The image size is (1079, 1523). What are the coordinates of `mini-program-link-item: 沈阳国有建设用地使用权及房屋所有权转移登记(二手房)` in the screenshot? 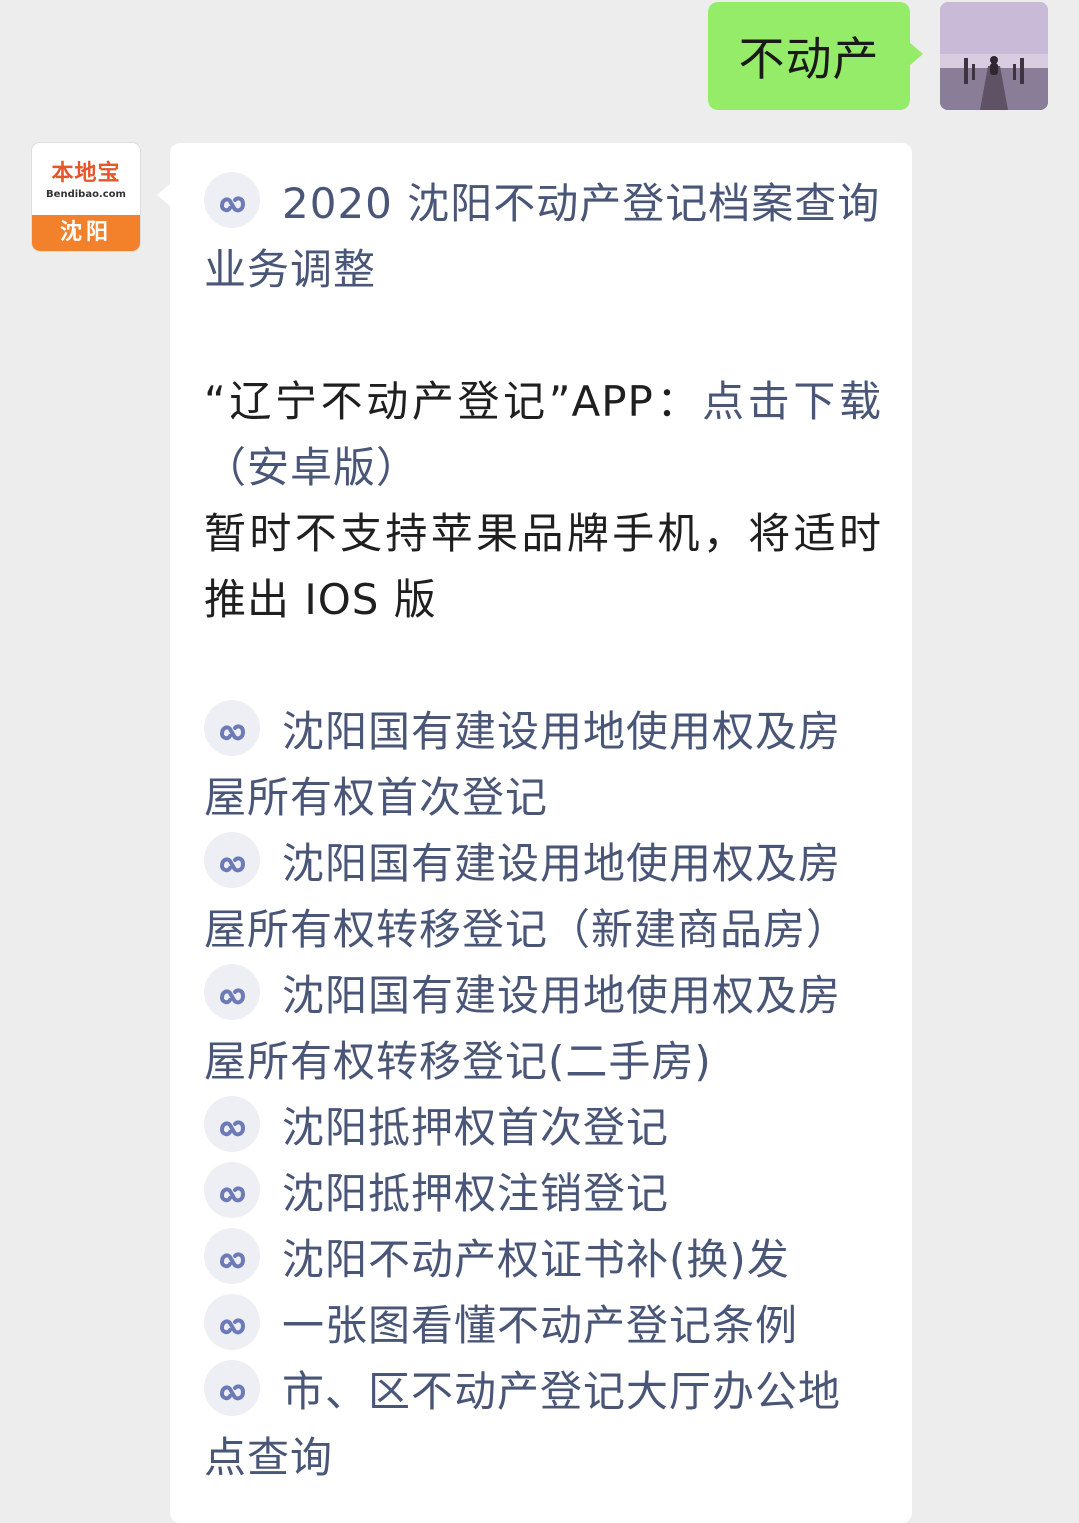 It's located at (543, 1029).